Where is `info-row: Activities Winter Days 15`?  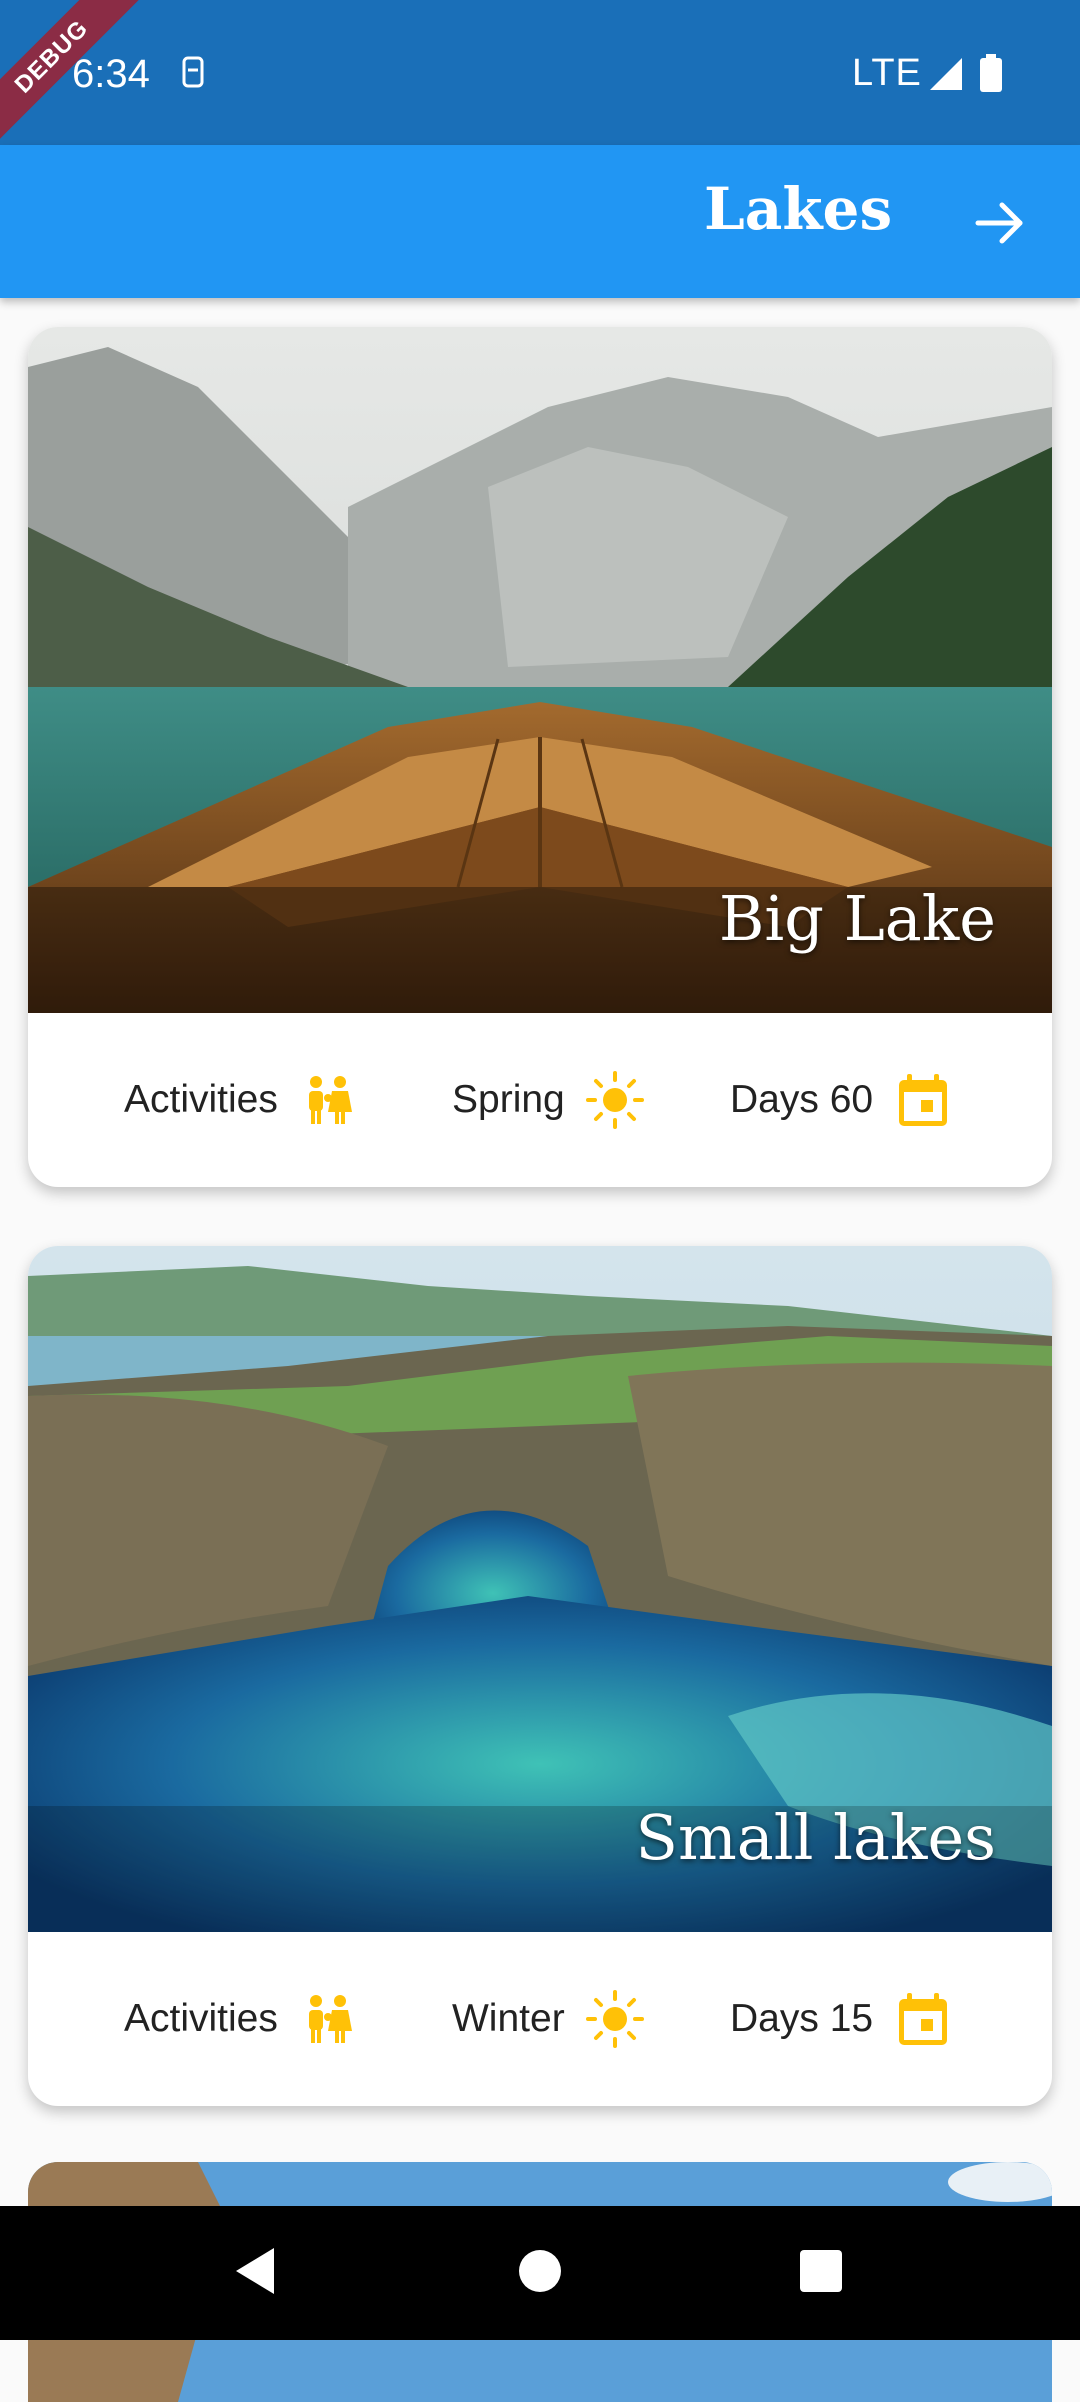
info-row: Activities Winter Days 15 is located at coordinates (540, 2019).